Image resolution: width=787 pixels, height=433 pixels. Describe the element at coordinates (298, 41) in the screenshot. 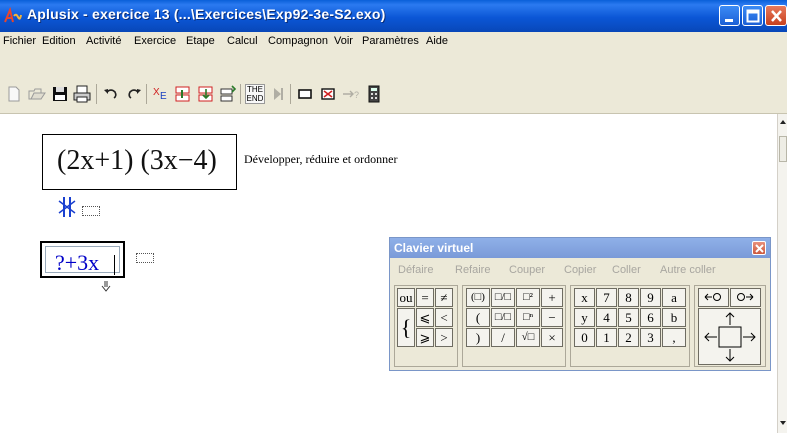

I see `menu-compagnon: Compagnon` at that location.